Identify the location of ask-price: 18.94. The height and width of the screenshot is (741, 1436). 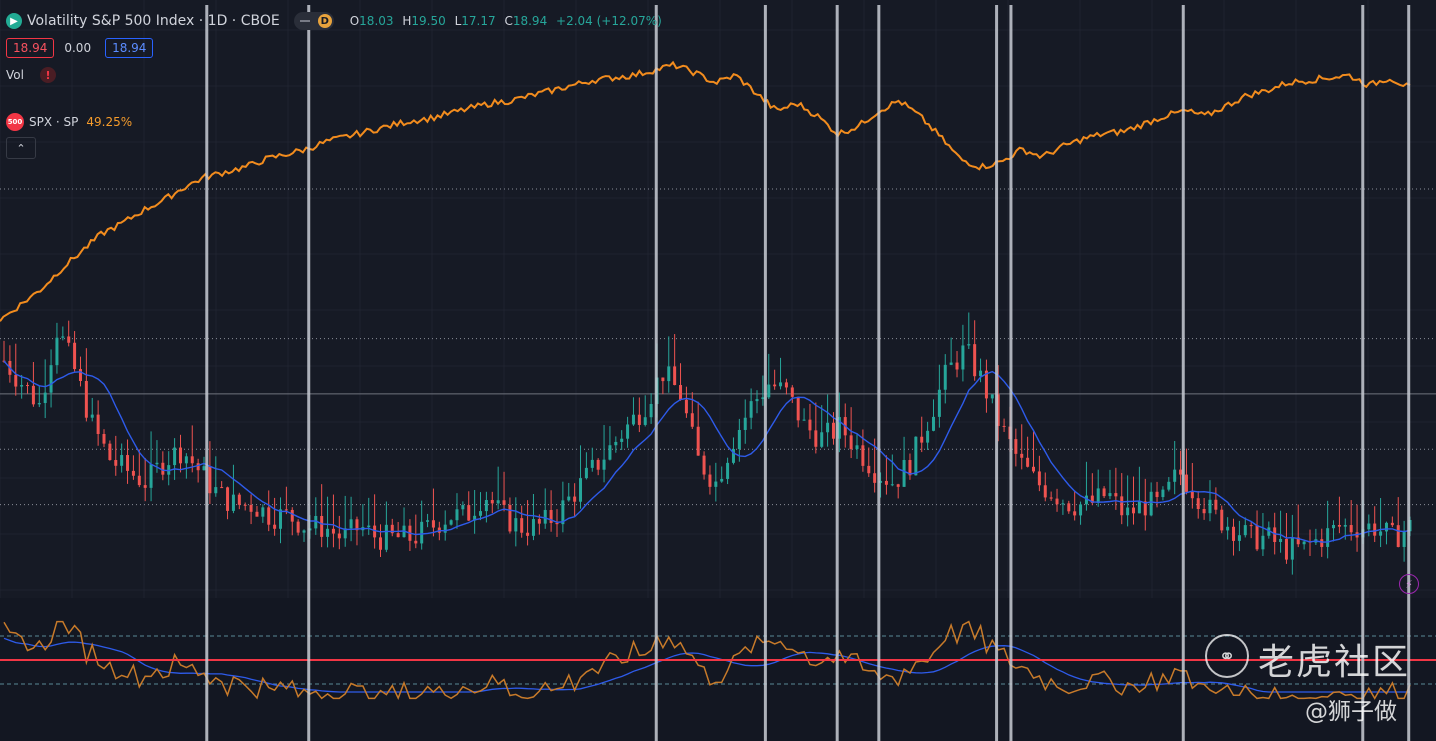
(129, 48).